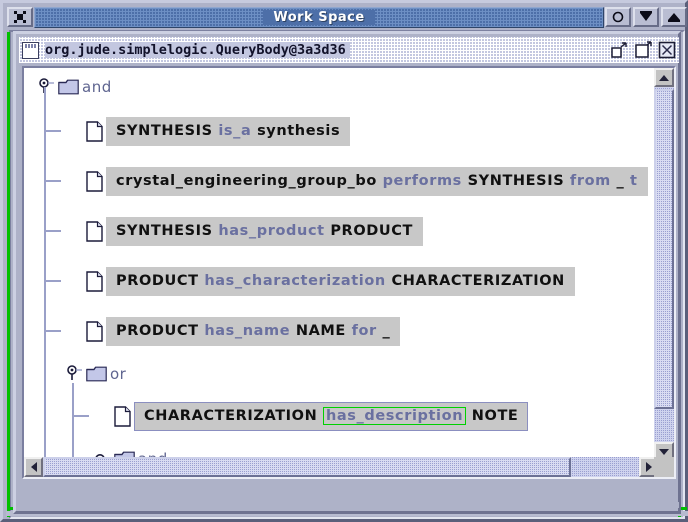 The image size is (688, 522). What do you see at coordinates (299, 130) in the screenshot?
I see `statement-object: synthesis` at bounding box center [299, 130].